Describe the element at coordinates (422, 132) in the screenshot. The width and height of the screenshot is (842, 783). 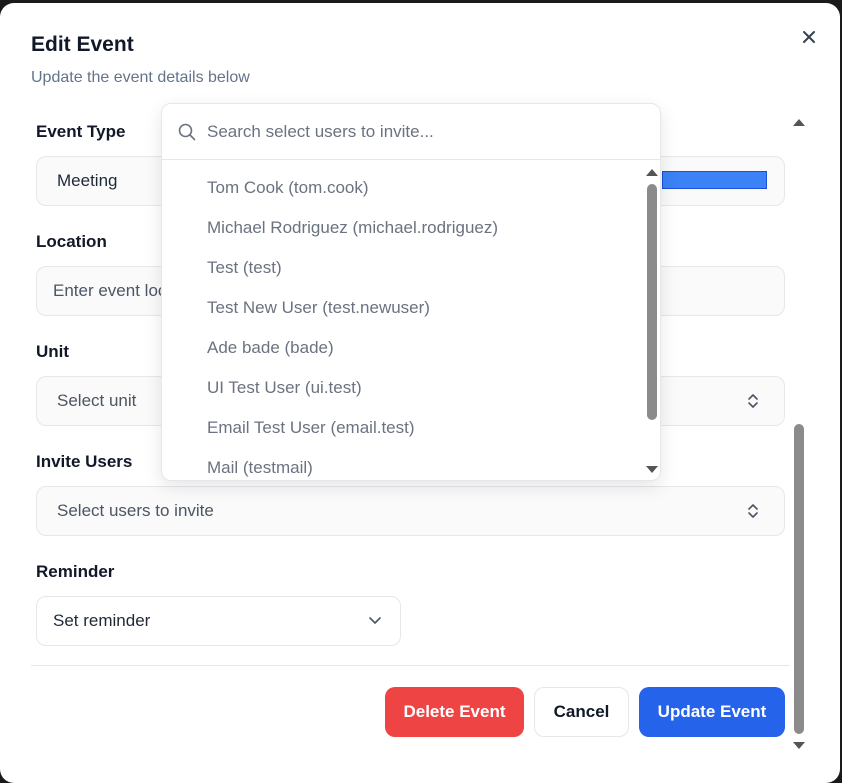
I see `dropdown-search-input` at that location.